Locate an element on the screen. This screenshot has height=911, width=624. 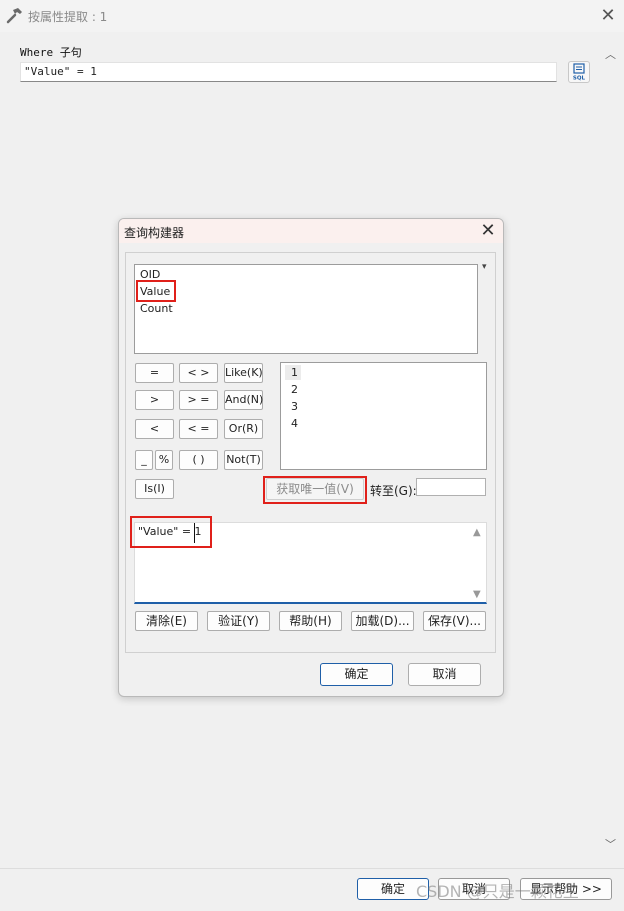
scroll-up-icon: ︿ is located at coordinates (610, 54).